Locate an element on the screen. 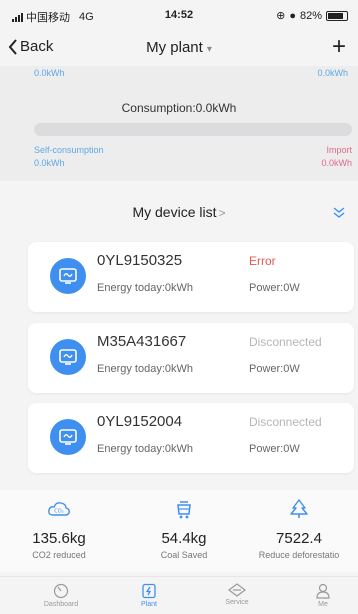 The image size is (358, 614). consumption-bar is located at coordinates (193, 129).